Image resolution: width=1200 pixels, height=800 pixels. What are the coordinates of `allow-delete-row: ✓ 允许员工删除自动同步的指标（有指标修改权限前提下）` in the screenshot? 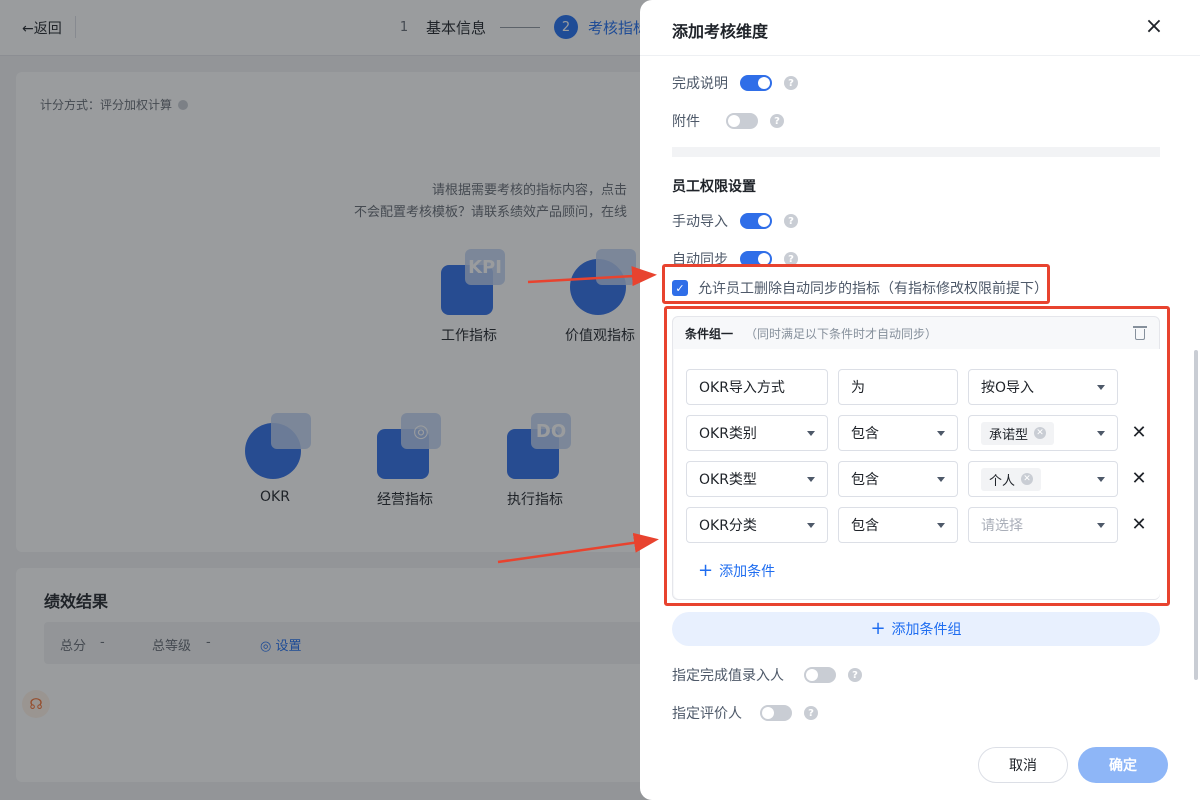 It's located at (860, 288).